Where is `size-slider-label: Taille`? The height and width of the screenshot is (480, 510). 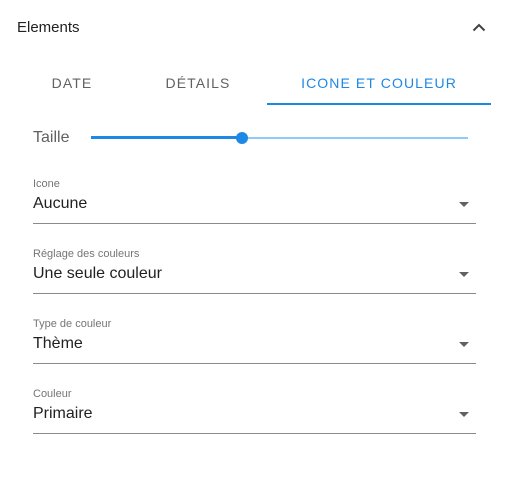 size-slider-label: Taille is located at coordinates (51, 137).